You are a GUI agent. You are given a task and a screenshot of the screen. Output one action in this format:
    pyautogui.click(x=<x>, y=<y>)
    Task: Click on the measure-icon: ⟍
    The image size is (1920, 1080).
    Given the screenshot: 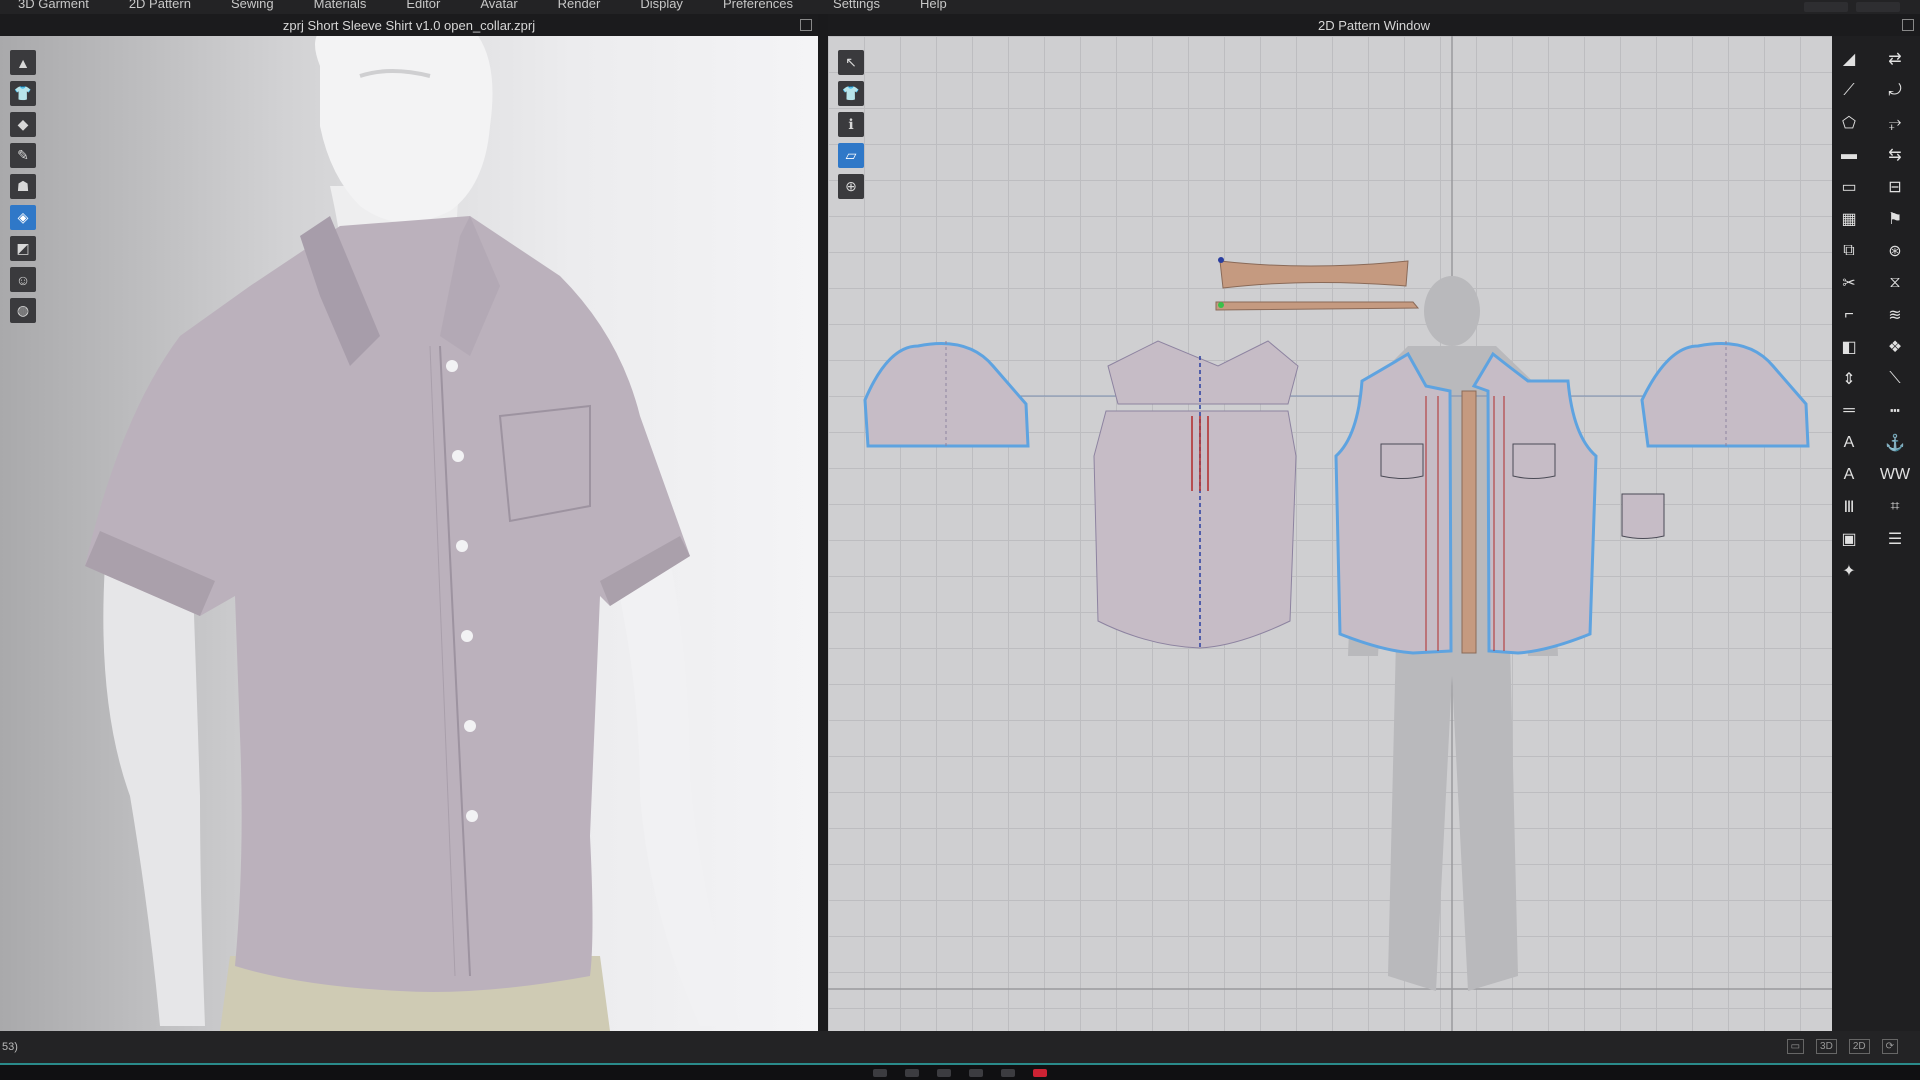 What is the action you would take?
    pyautogui.click(x=1895, y=379)
    